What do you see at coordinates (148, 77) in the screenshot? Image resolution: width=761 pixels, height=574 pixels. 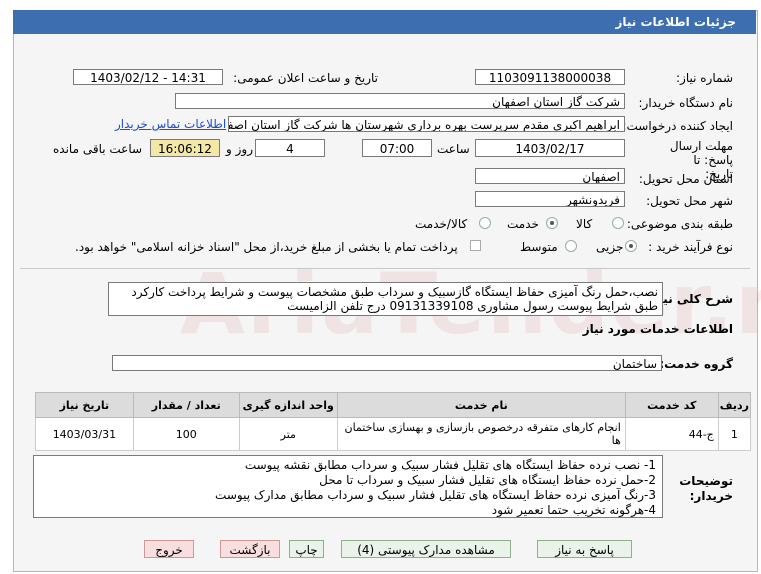 I see `announce-datetime-field: 1403/02/12 - 14:31` at bounding box center [148, 77].